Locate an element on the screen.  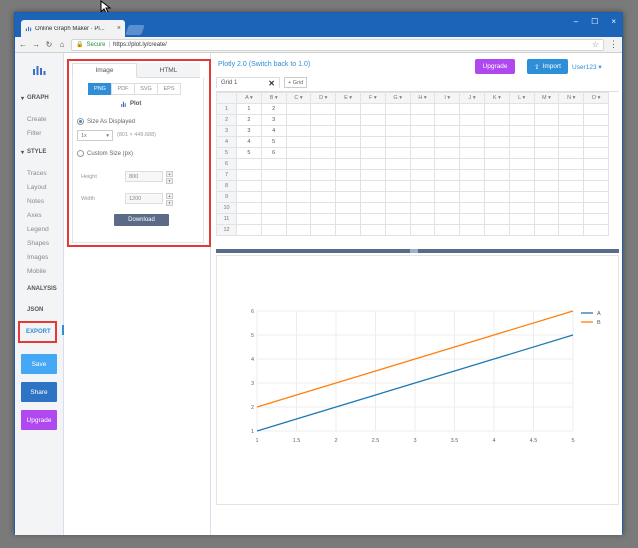
sidebar-section-json: JSON is located at coordinates (35, 310).